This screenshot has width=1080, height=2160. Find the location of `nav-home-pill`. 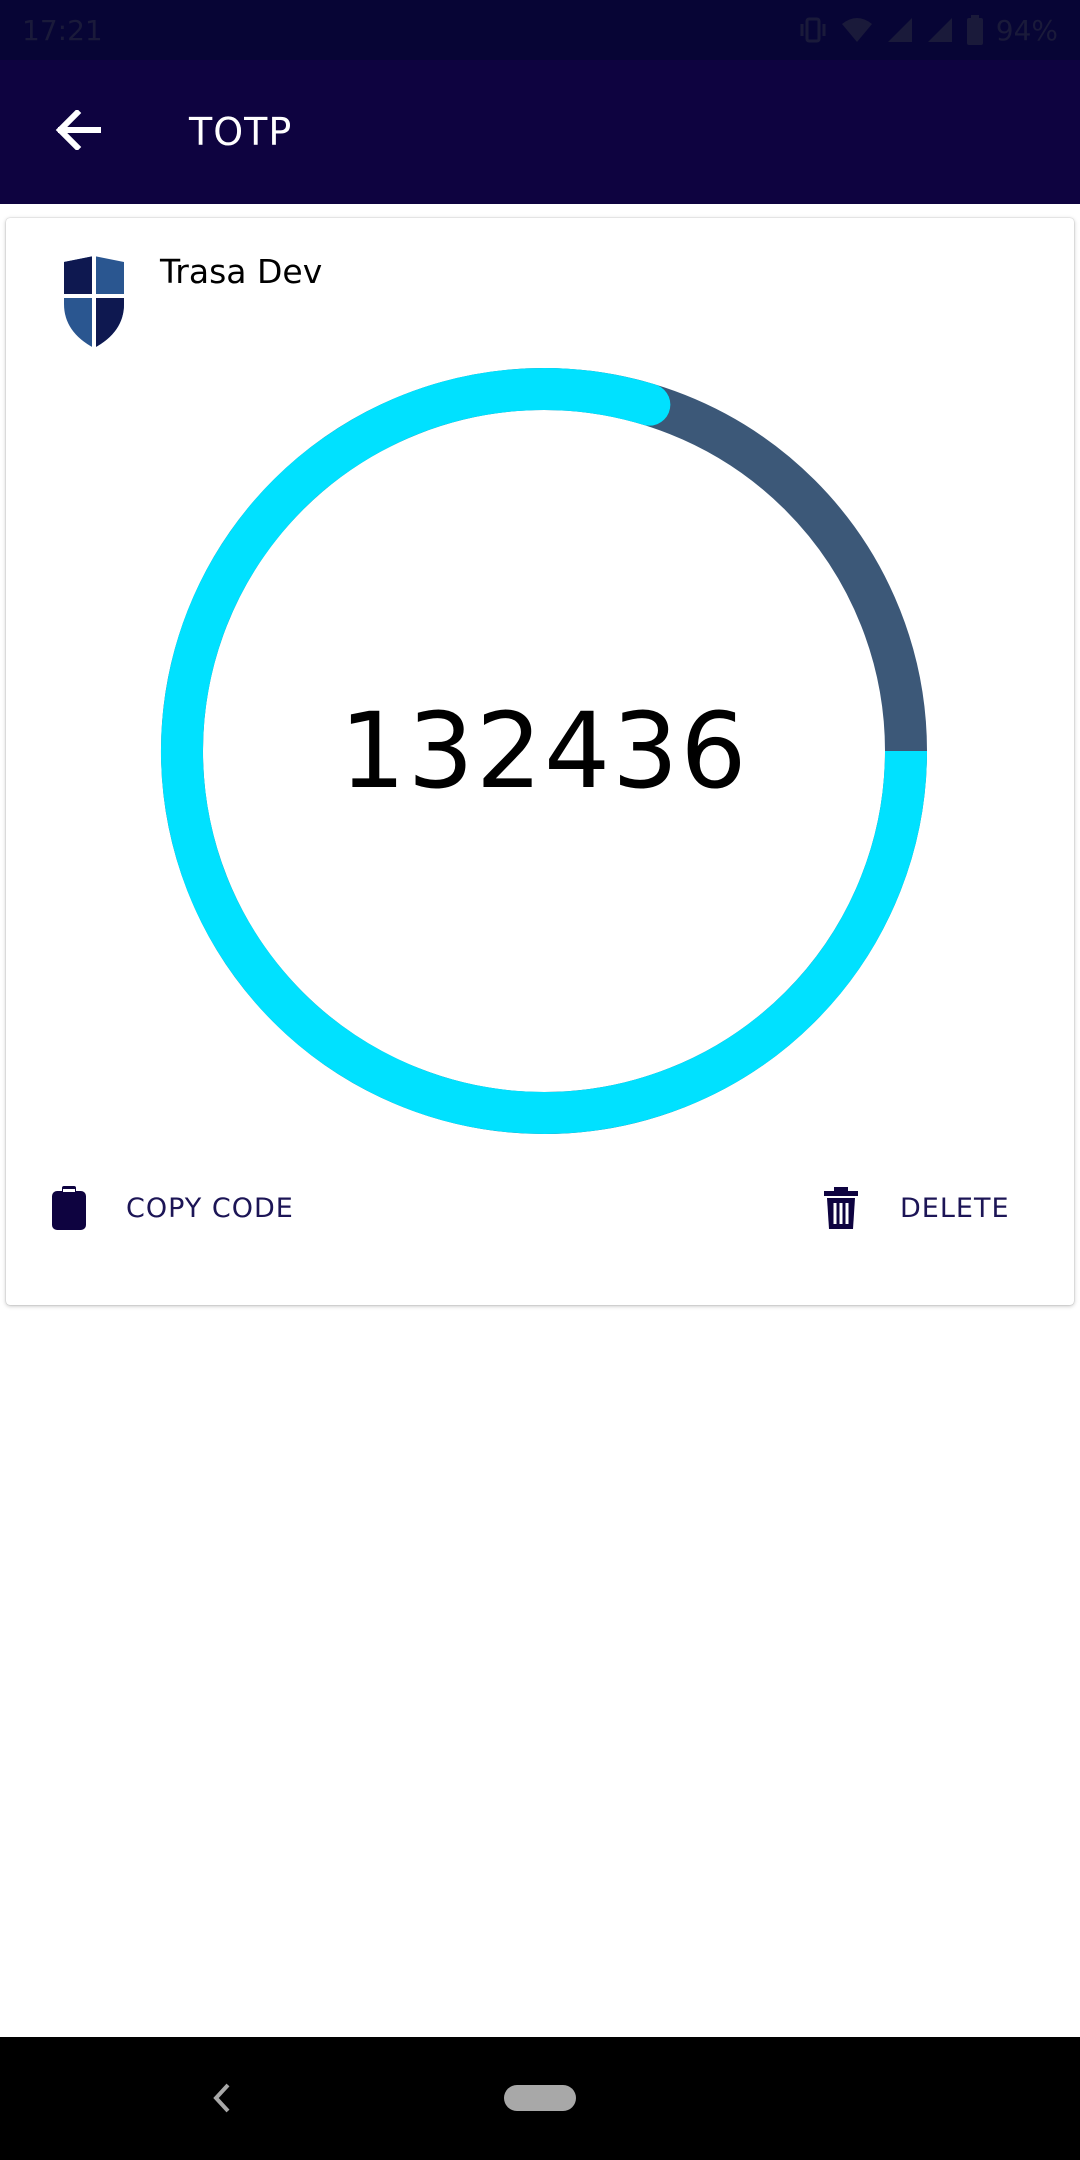

nav-home-pill is located at coordinates (540, 2098).